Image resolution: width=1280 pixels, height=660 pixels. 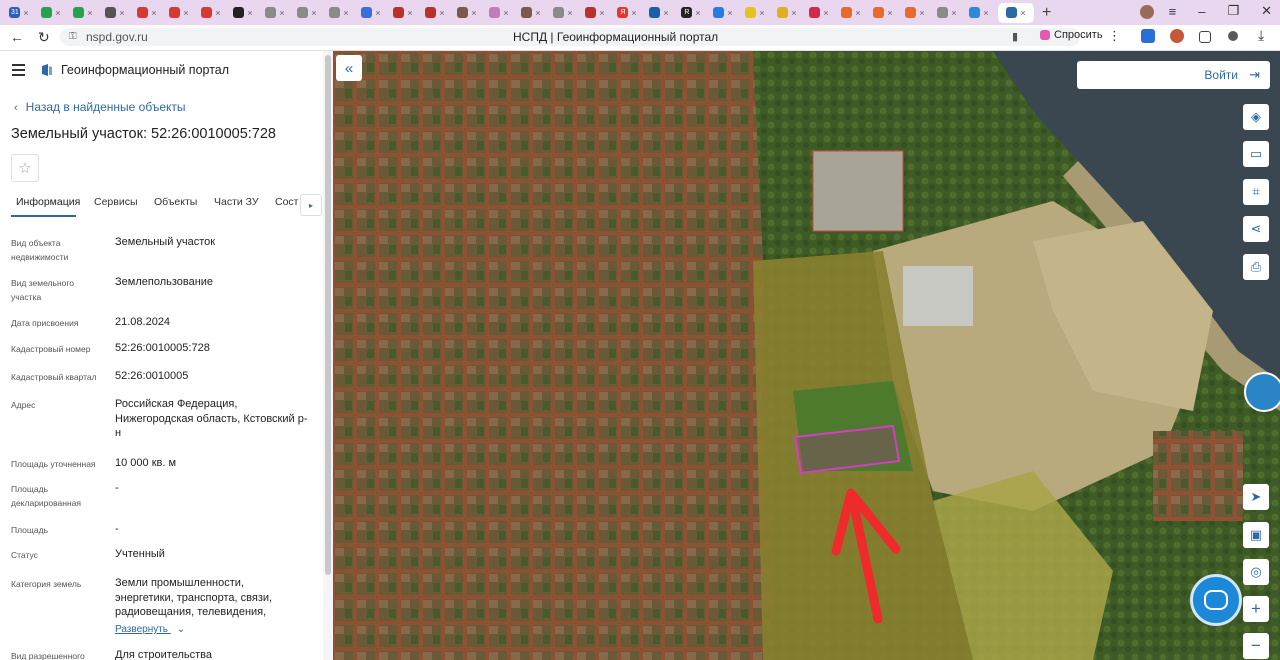 I want to click on favorite-star-button: ☆, so click(x=25, y=168).